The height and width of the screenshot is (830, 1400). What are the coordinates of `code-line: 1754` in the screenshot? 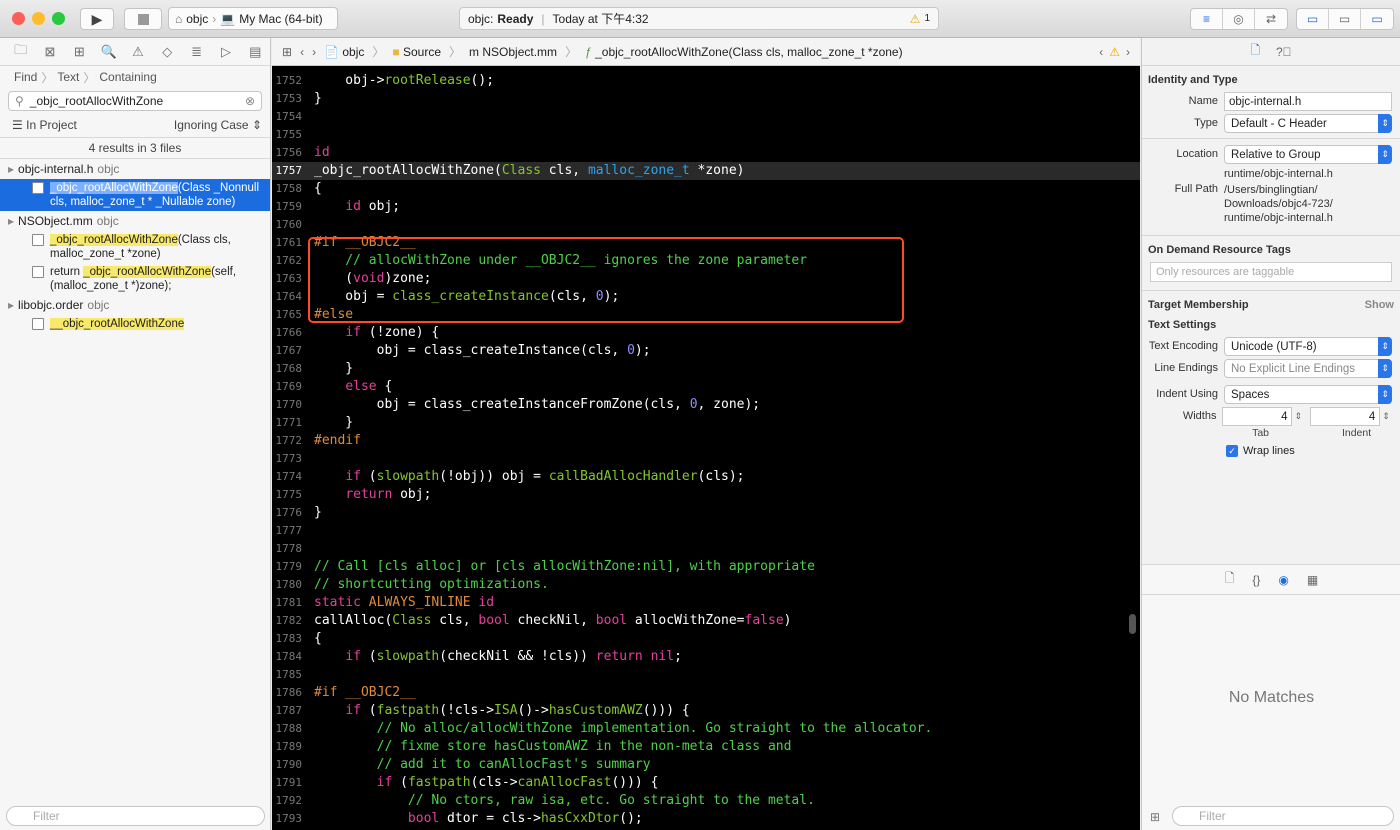 It's located at (706, 117).